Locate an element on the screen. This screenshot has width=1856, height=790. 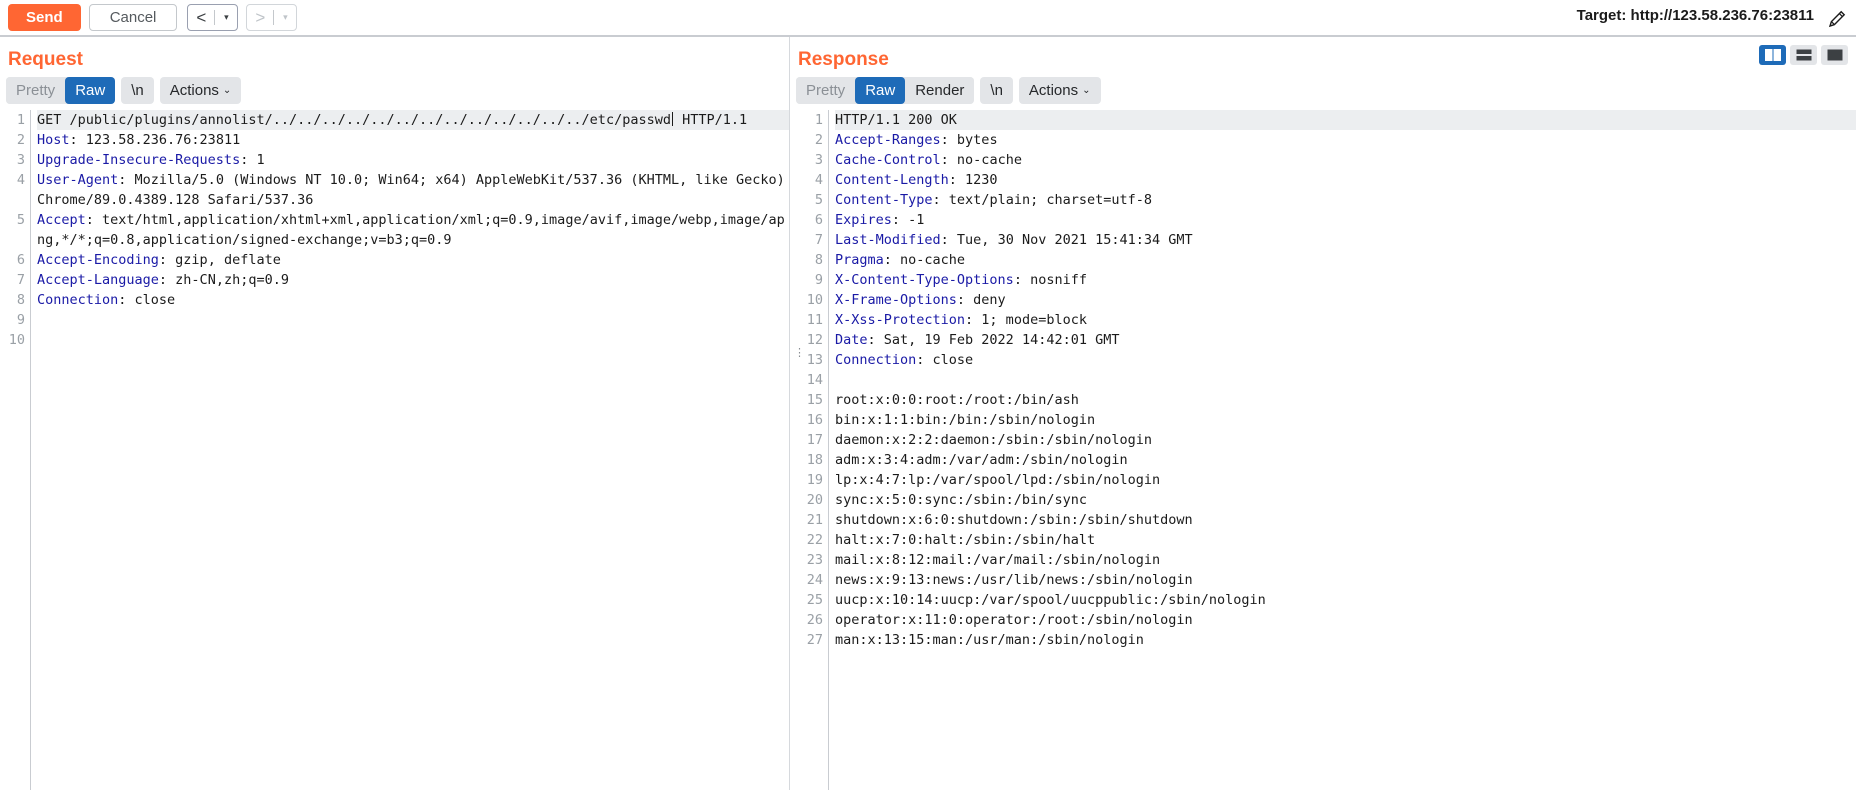
header-value: : text/plain; charset=utf-8 is located at coordinates (1042, 200).